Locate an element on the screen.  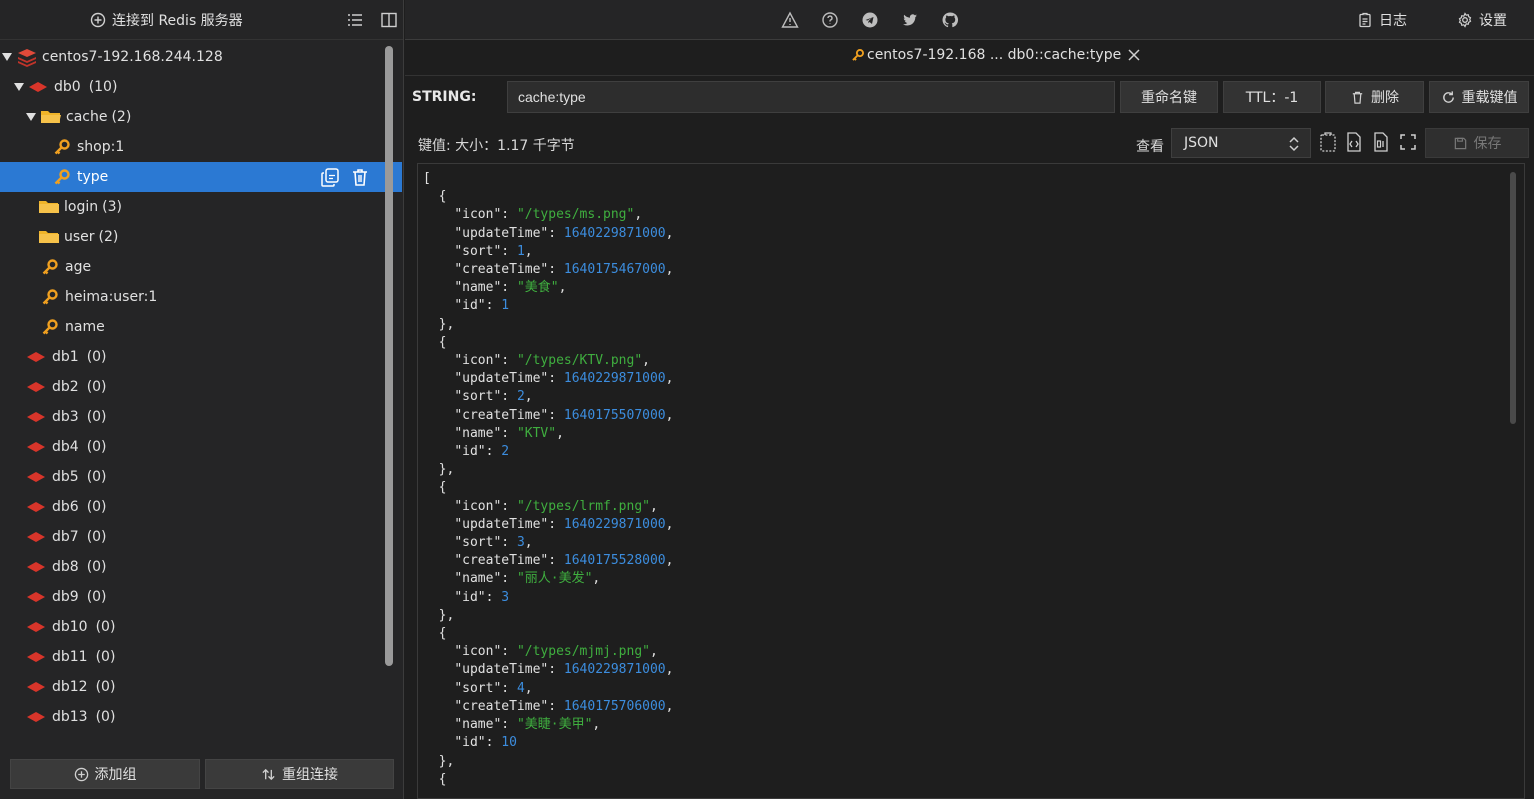
code-icon is located at coordinates (1354, 142).